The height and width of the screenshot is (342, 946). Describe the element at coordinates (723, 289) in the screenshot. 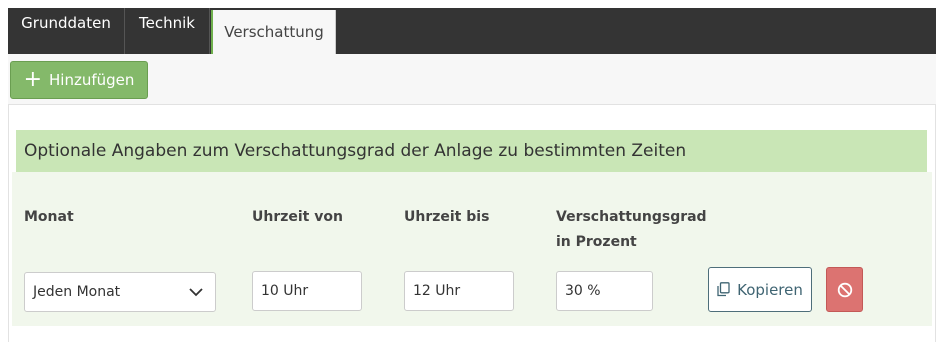

I see `copy-icon` at that location.